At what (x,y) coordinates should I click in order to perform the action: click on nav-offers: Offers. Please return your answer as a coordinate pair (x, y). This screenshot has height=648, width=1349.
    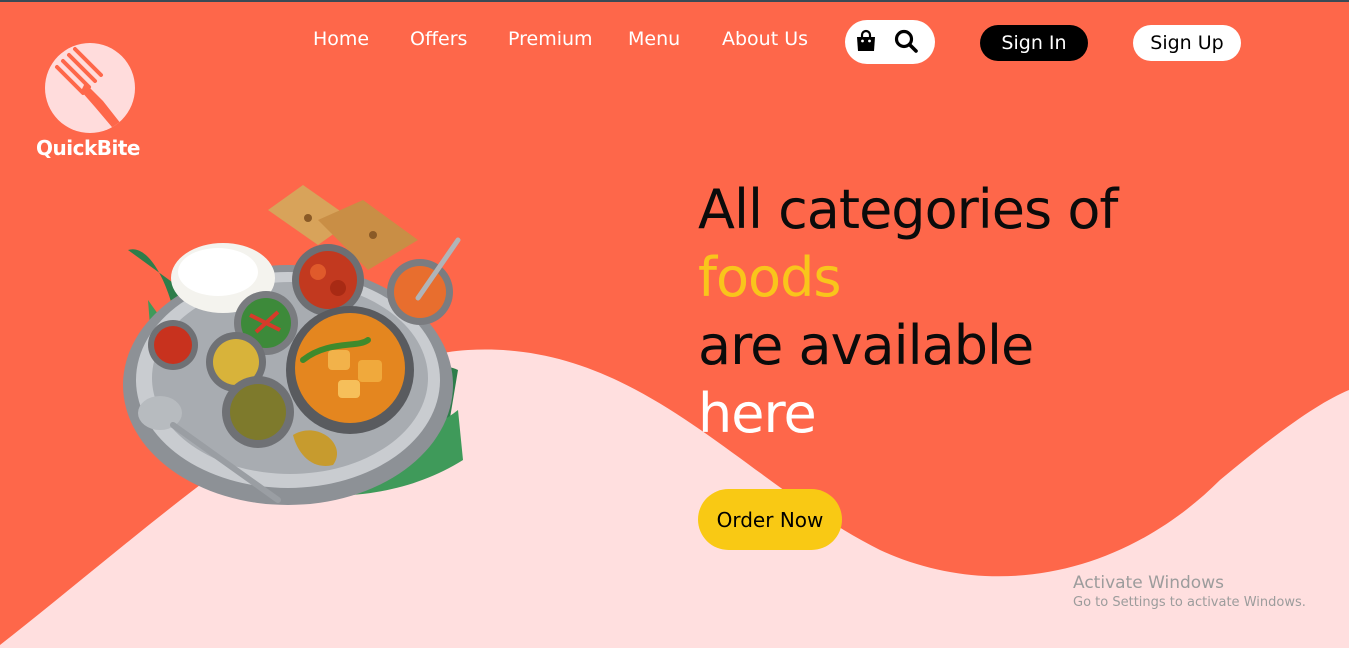
    Looking at the image, I should click on (438, 39).